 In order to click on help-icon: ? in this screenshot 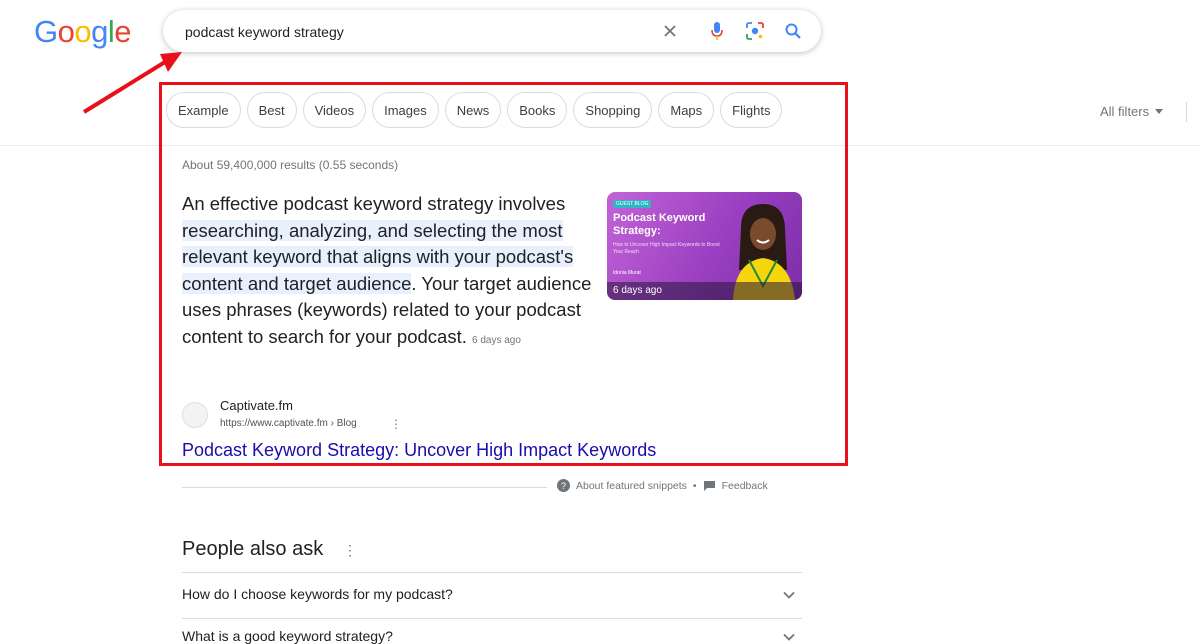, I will do `click(563, 485)`.